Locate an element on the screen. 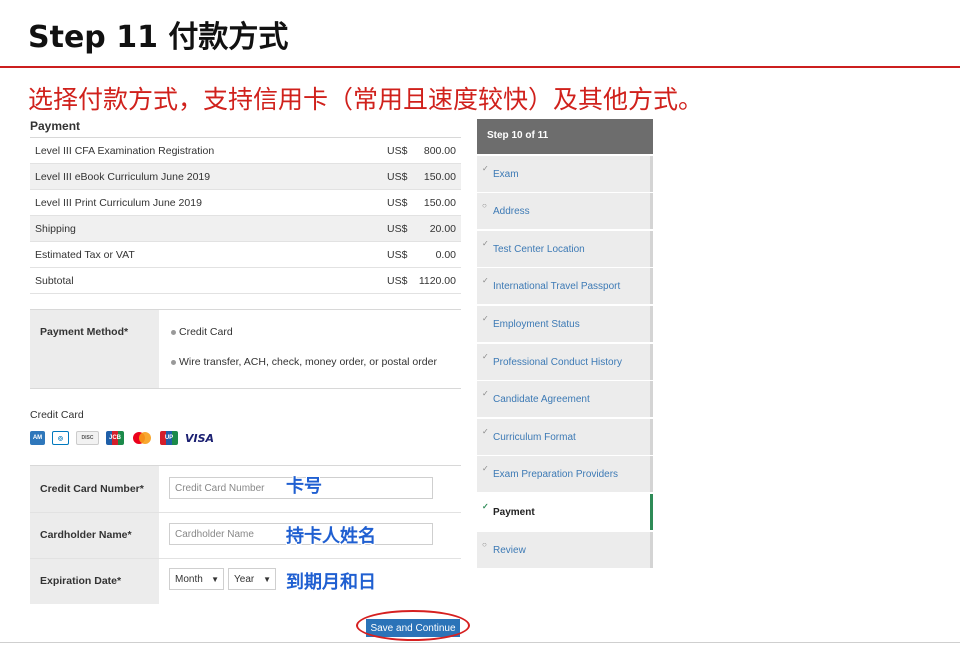 The height and width of the screenshot is (648, 960). slide-subtitle: 选择付款方式，支持信用卡（常用且速度较快）及其他方式。 is located at coordinates (366, 99).